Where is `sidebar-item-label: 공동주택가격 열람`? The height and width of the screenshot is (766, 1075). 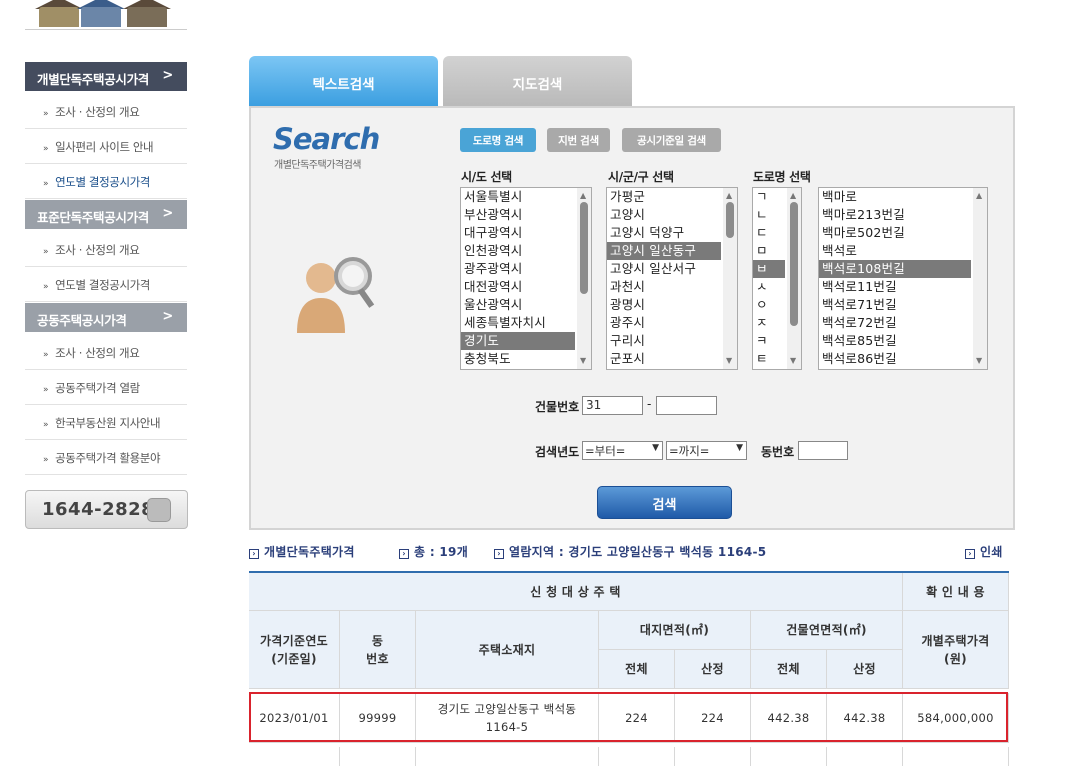 sidebar-item-label: 공동주택가격 열람 is located at coordinates (97, 388).